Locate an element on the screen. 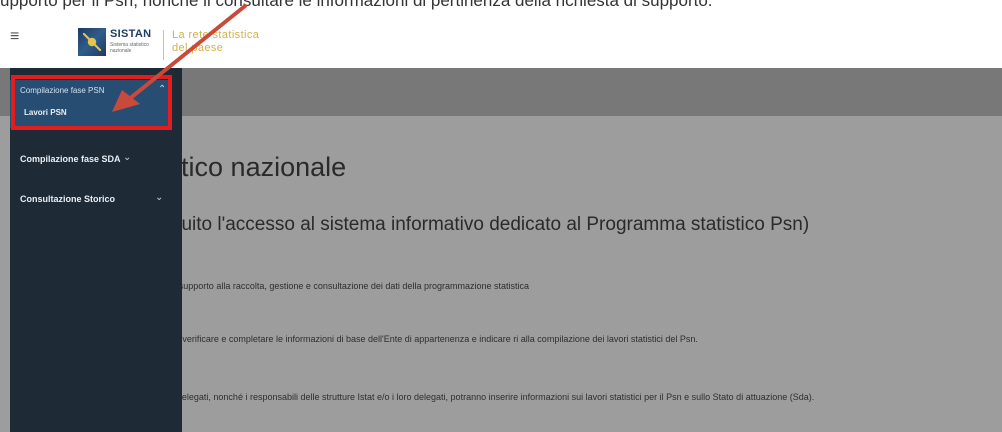  tagline-line-2: del paese is located at coordinates (198, 48).